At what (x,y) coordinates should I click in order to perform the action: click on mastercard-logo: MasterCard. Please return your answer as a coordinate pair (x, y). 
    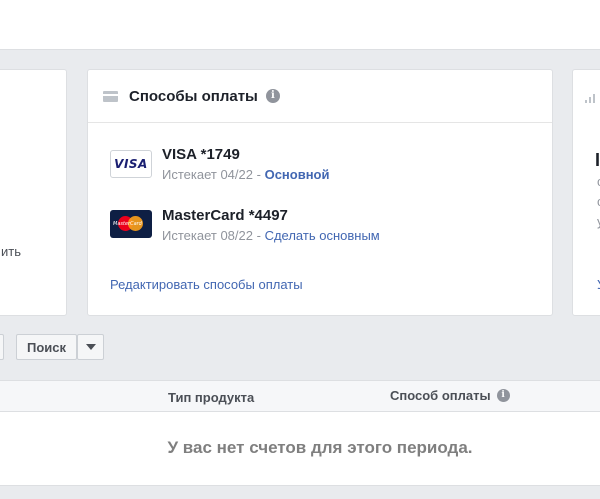
    Looking at the image, I should click on (131, 224).